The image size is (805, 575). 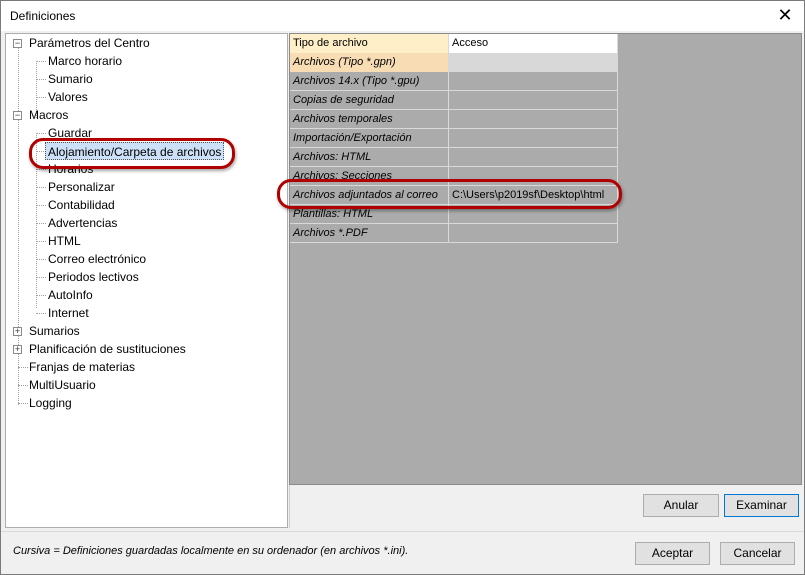 I want to click on cell-tipo: Archivos: Secciones, so click(x=369, y=176).